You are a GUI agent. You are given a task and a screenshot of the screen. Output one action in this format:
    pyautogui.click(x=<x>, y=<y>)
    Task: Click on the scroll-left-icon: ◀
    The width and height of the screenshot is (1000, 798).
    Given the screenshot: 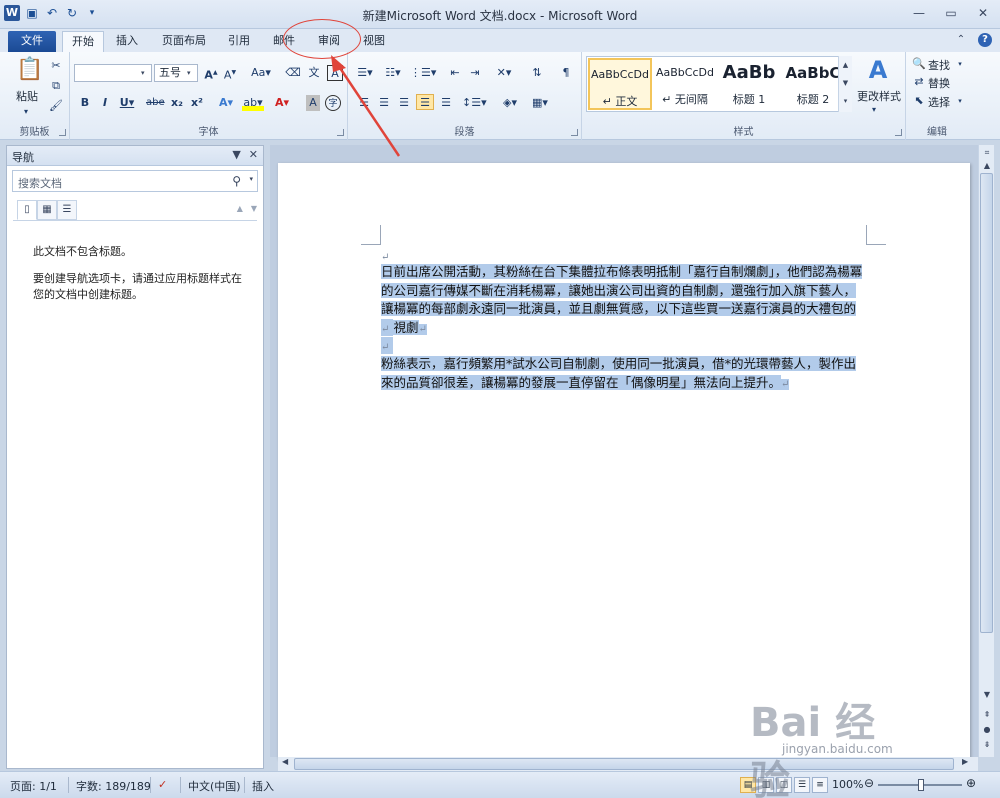 What is the action you would take?
    pyautogui.click(x=285, y=761)
    